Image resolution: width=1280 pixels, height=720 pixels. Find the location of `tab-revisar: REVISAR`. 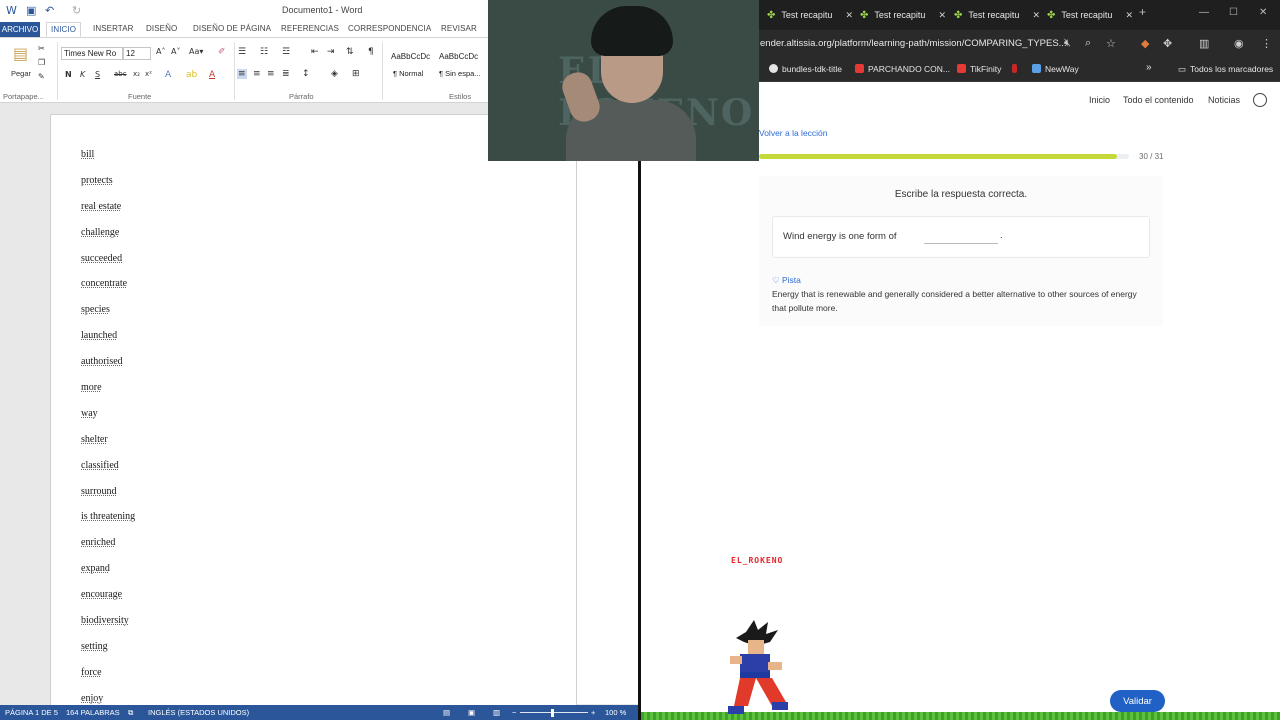

tab-revisar: REVISAR is located at coordinates (459, 28).